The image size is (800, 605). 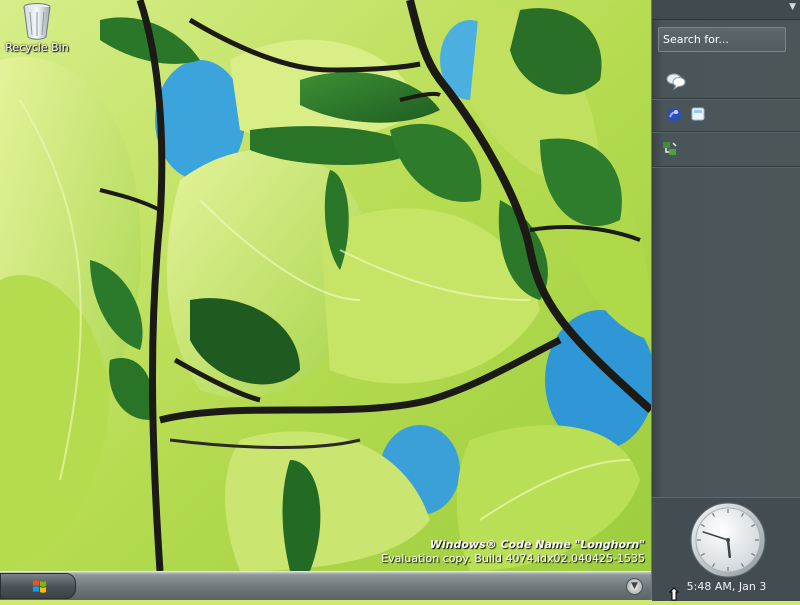 I want to click on recycle-bin-label: Recycle Bin, so click(x=37, y=47).